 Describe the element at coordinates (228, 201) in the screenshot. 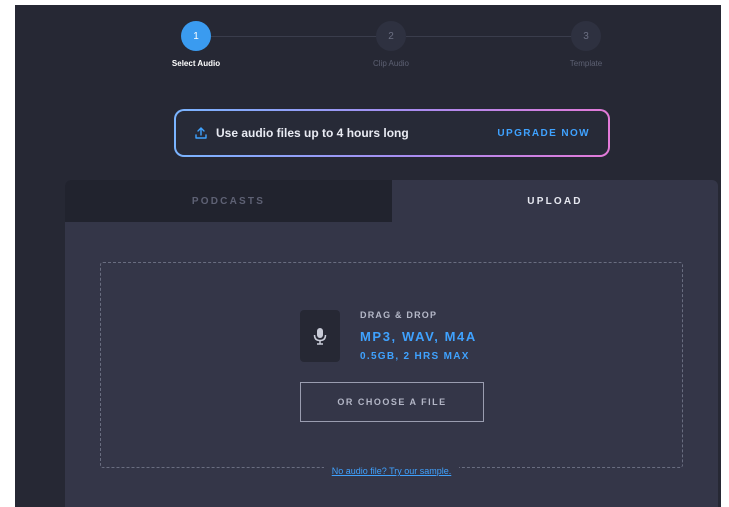

I see `tab-podcasts: PODCASTS` at that location.